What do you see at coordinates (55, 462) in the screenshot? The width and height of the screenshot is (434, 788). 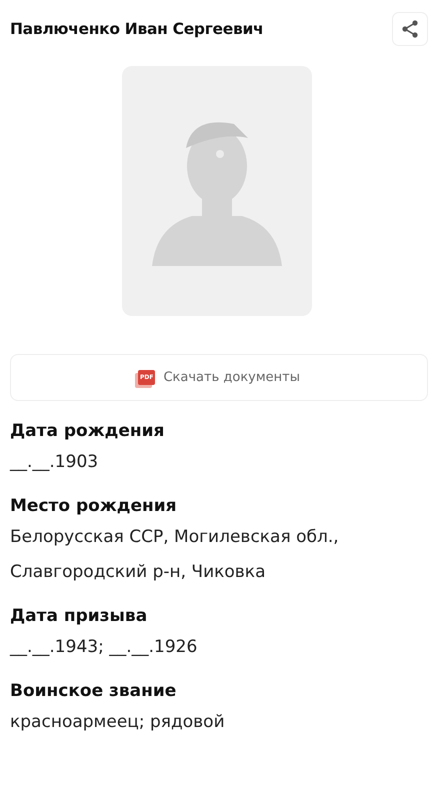 I see `field-value: __.__.1903` at bounding box center [55, 462].